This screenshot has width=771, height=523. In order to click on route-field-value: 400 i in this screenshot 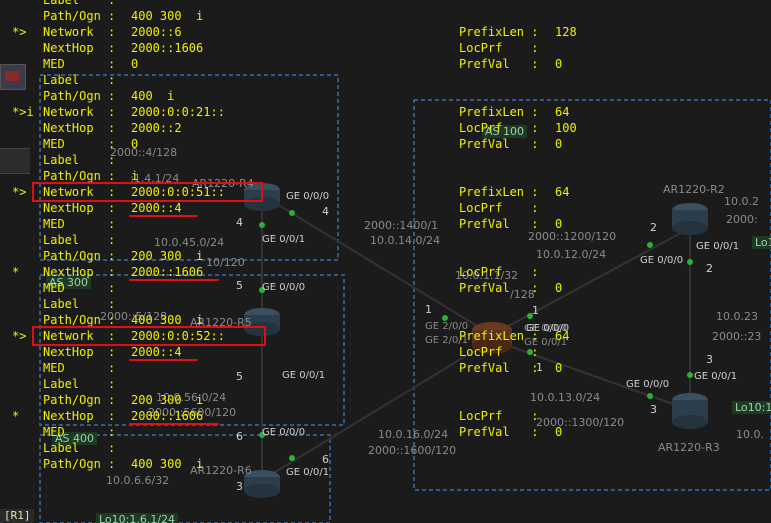, I will do `click(153, 96)`.